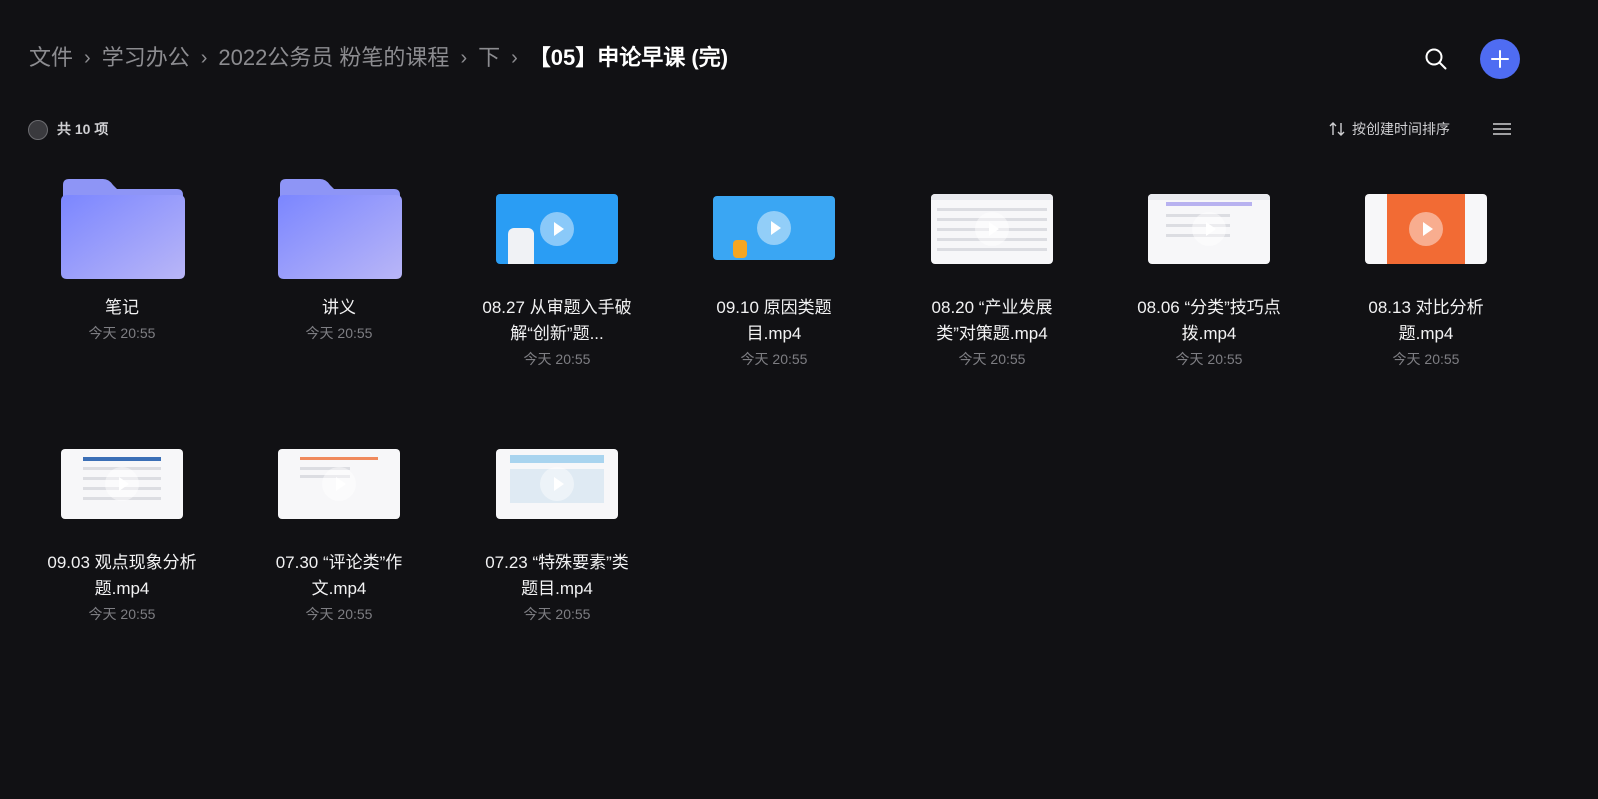 Image resolution: width=1598 pixels, height=799 pixels. Describe the element at coordinates (339, 575) in the screenshot. I see `file-name: 07.30 “评论类”作文.mp4` at that location.